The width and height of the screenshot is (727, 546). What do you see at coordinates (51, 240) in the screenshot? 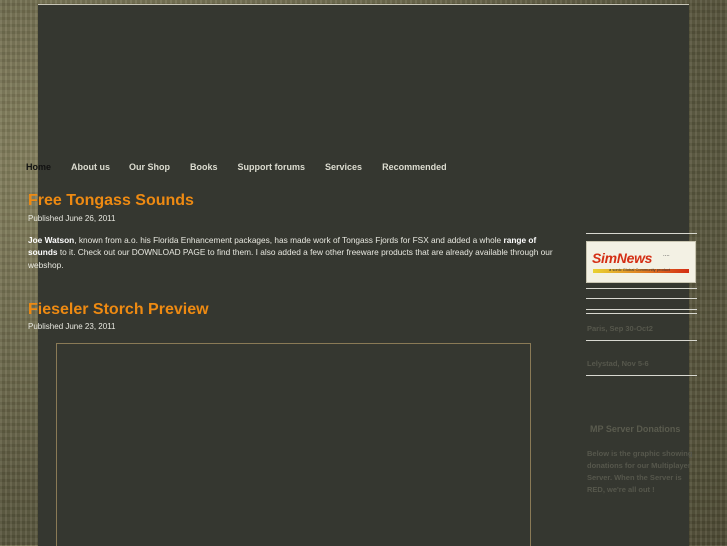
I see `post-author: Joe Watson` at bounding box center [51, 240].